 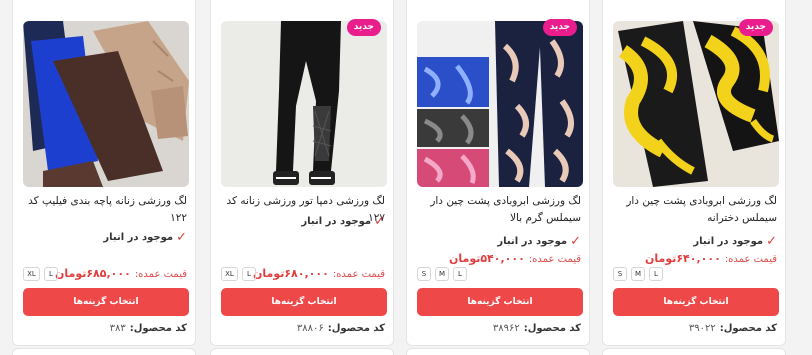 I want to click on product-image-flat-leggings, so click(x=106, y=104).